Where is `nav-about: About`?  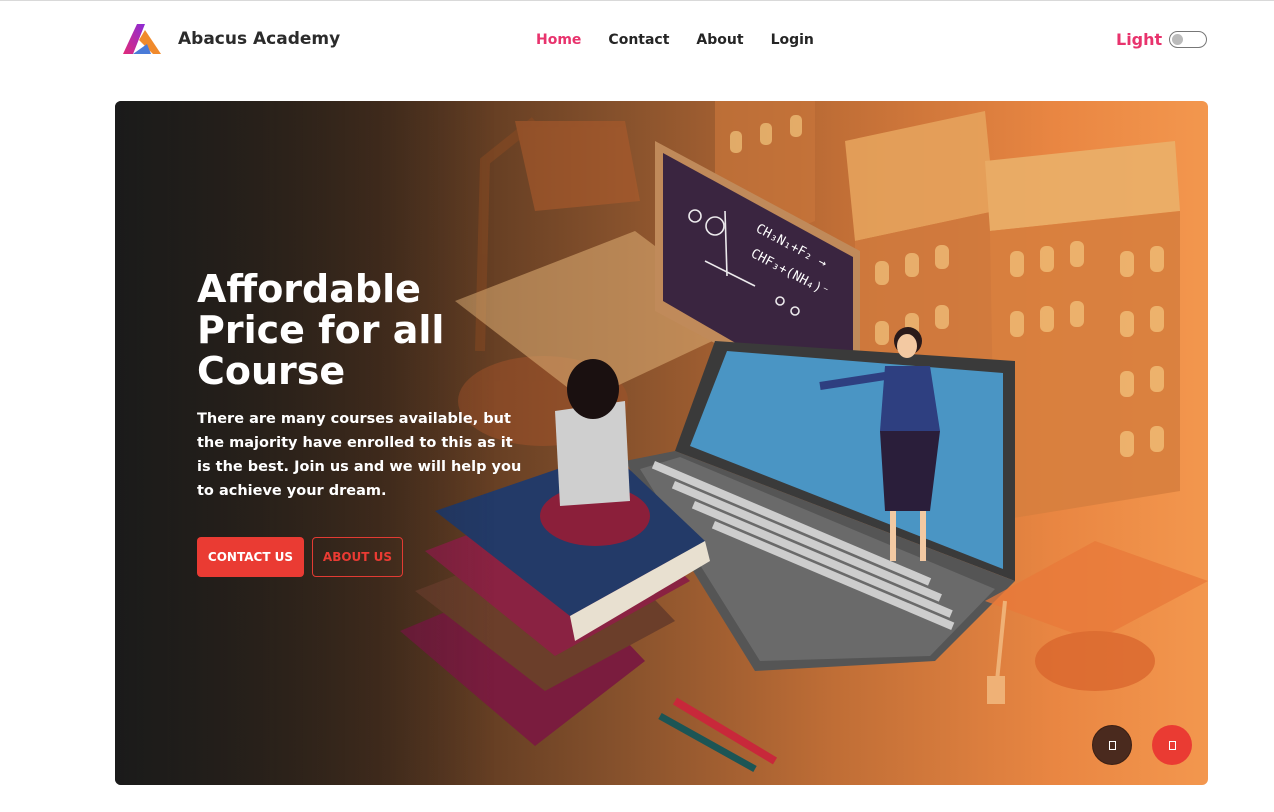 nav-about: About is located at coordinates (719, 40).